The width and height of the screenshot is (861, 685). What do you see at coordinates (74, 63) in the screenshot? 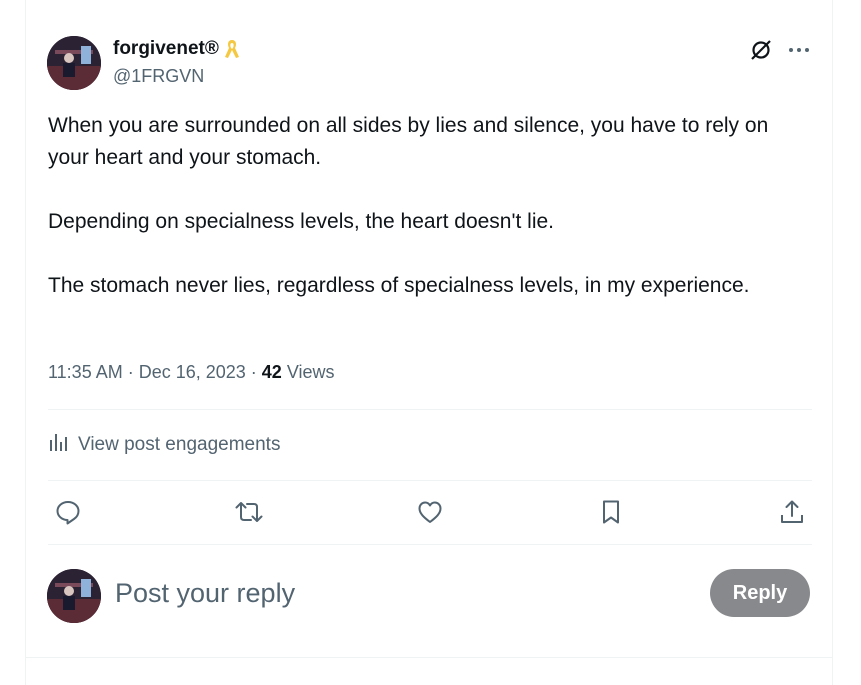
I see `author-avatar` at bounding box center [74, 63].